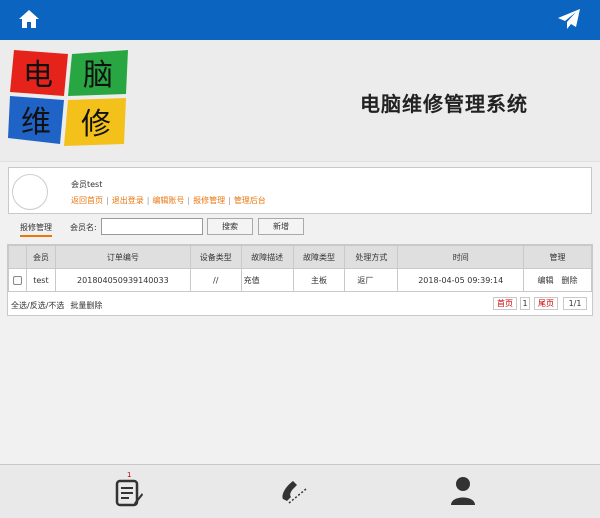 Image resolution: width=600 pixels, height=518 pixels. Describe the element at coordinates (371, 257) in the screenshot. I see `col-handling: 处理方式` at that location.